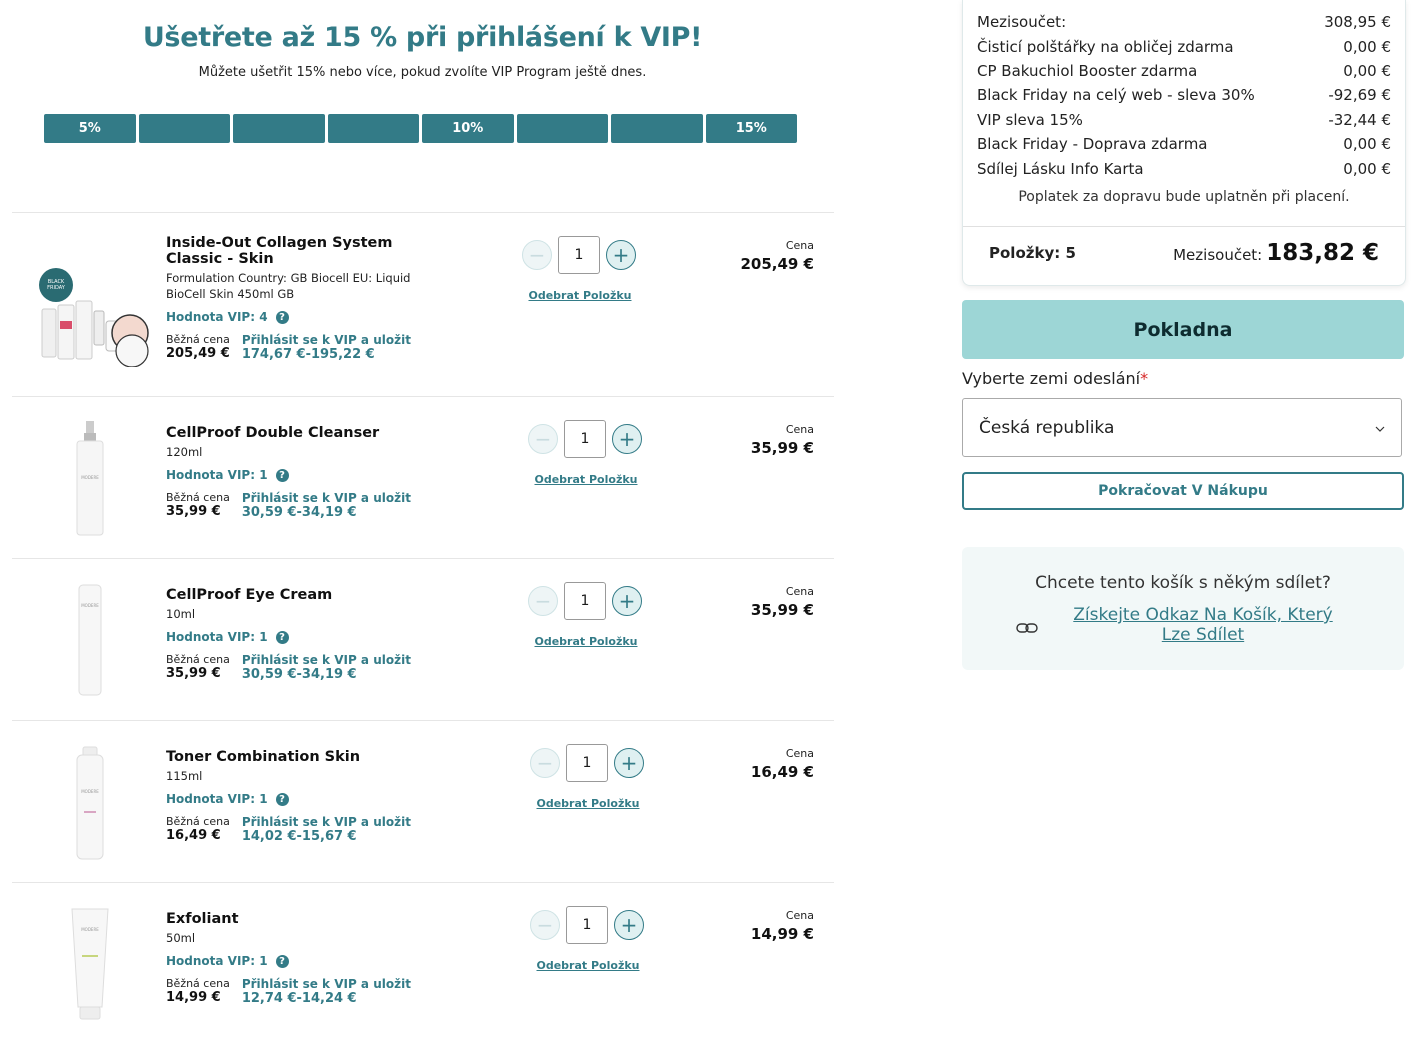  I want to click on vip-price: 12,74 €-14,24 €, so click(299, 998).